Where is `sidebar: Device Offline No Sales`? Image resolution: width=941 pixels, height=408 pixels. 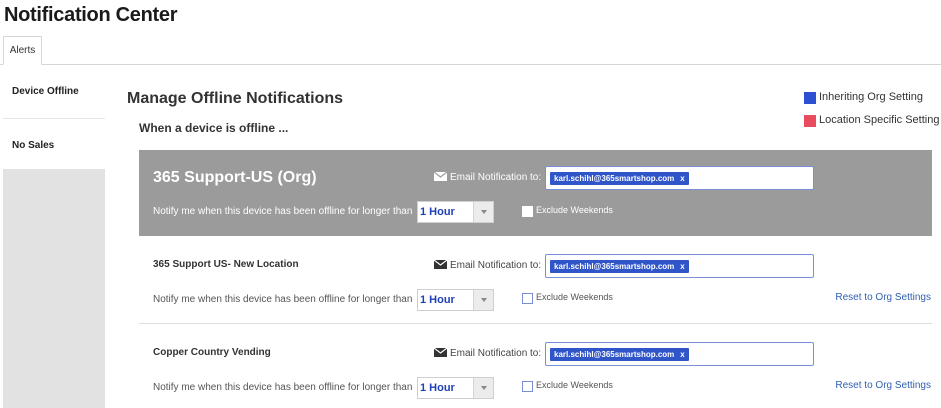
sidebar: Device Offline No Sales is located at coordinates (54, 237).